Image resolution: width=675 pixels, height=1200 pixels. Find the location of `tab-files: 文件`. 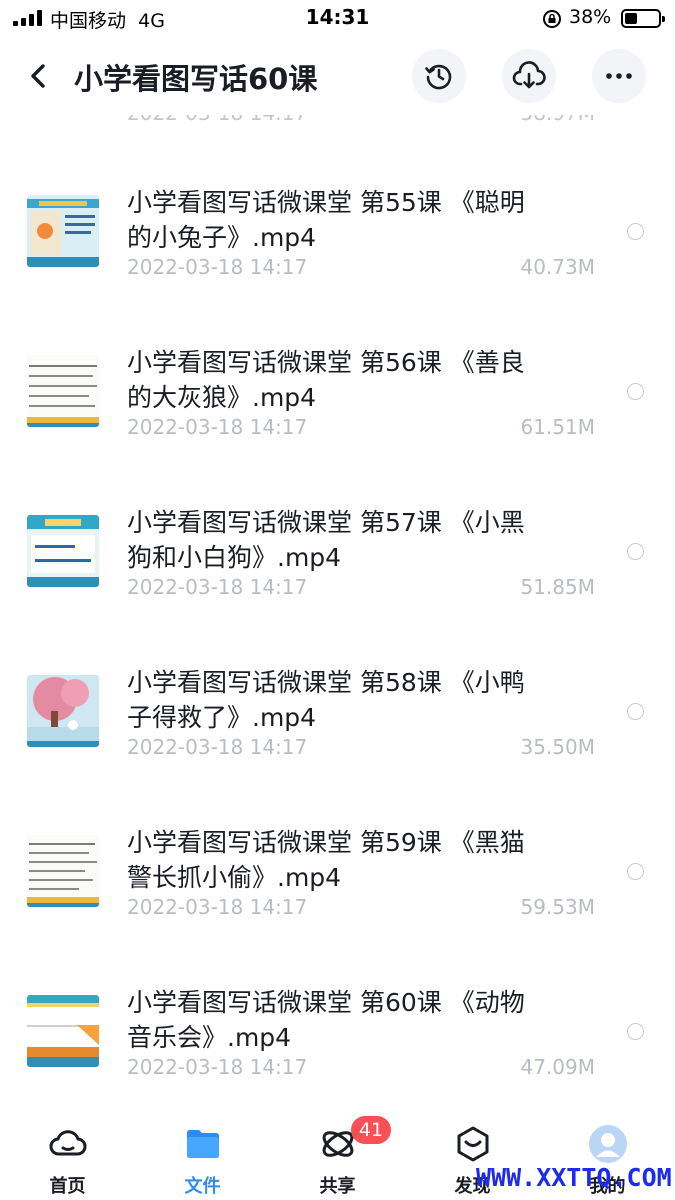

tab-files: 文件 is located at coordinates (202, 1155).